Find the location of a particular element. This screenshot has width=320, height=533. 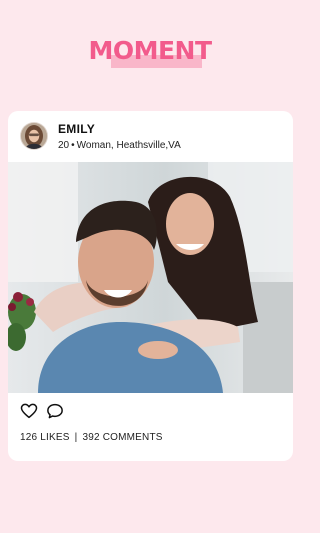

user-age: 20 is located at coordinates (64, 145).